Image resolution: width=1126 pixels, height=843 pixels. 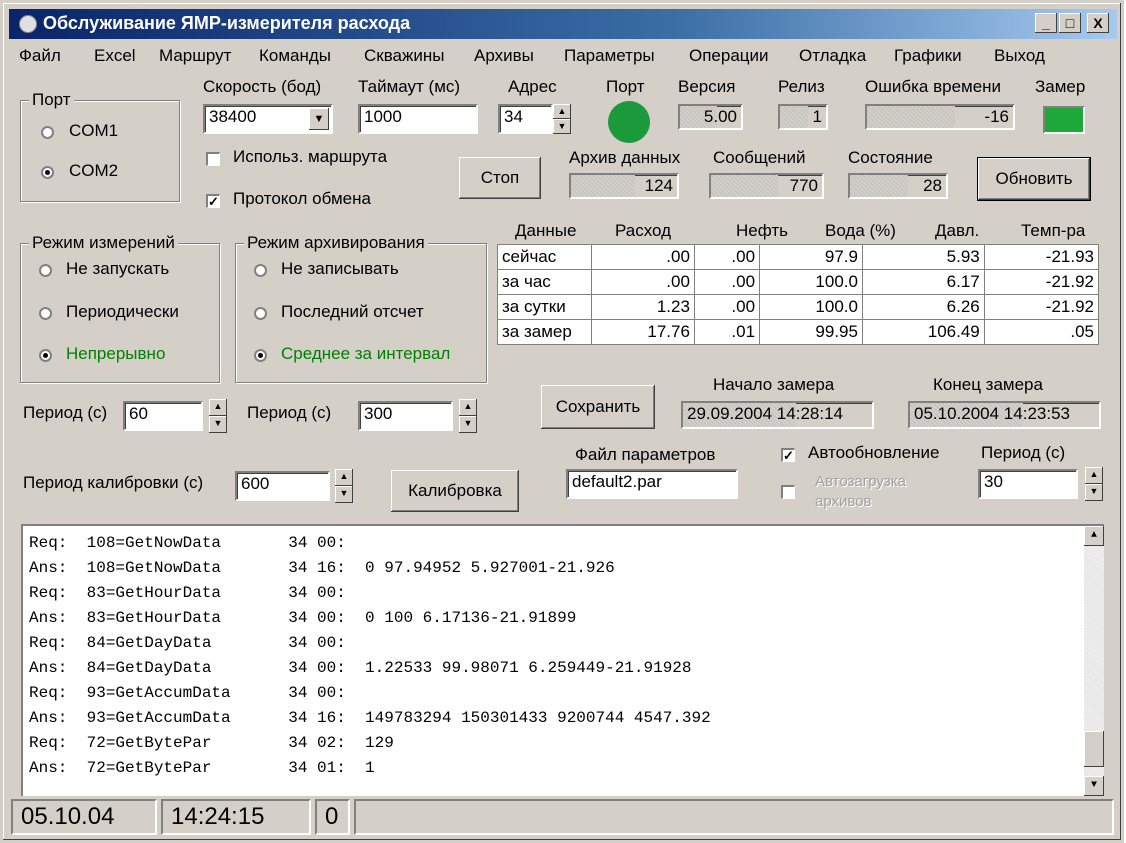 I want to click on port-group: Порт COM1 COM2, so click(x=100, y=146).